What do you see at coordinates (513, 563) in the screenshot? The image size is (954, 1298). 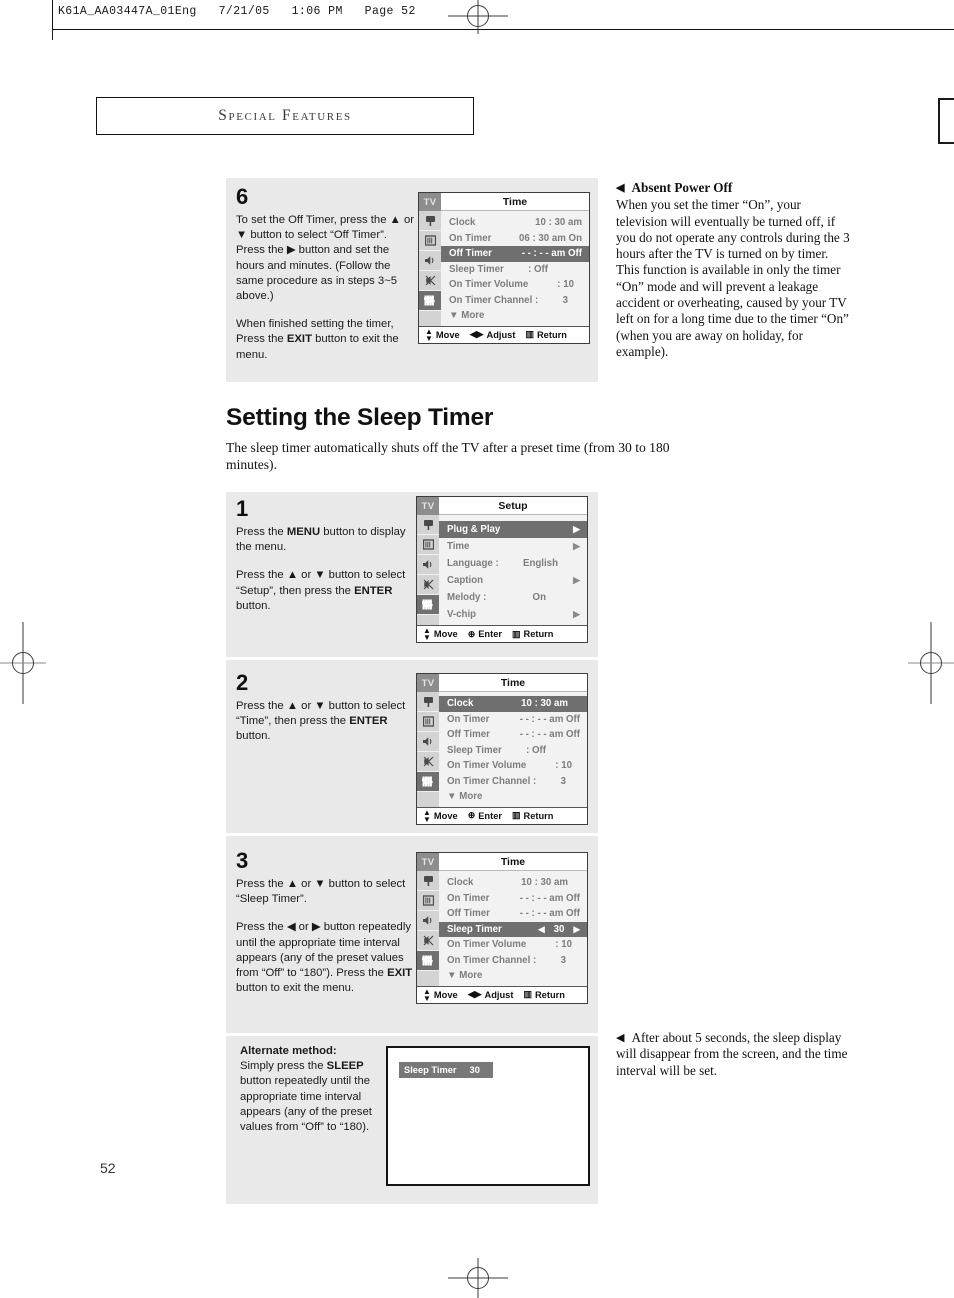 I see `osd-row: Language : English` at bounding box center [513, 563].